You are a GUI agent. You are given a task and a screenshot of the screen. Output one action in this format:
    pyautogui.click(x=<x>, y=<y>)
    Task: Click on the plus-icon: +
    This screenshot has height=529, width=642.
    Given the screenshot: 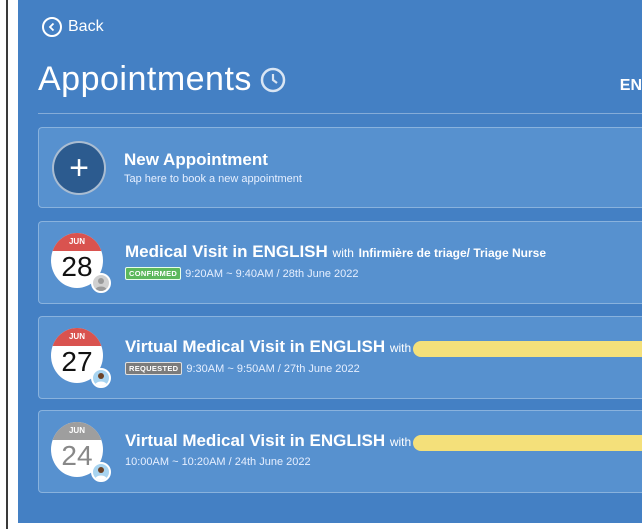 What is the action you would take?
    pyautogui.click(x=79, y=168)
    